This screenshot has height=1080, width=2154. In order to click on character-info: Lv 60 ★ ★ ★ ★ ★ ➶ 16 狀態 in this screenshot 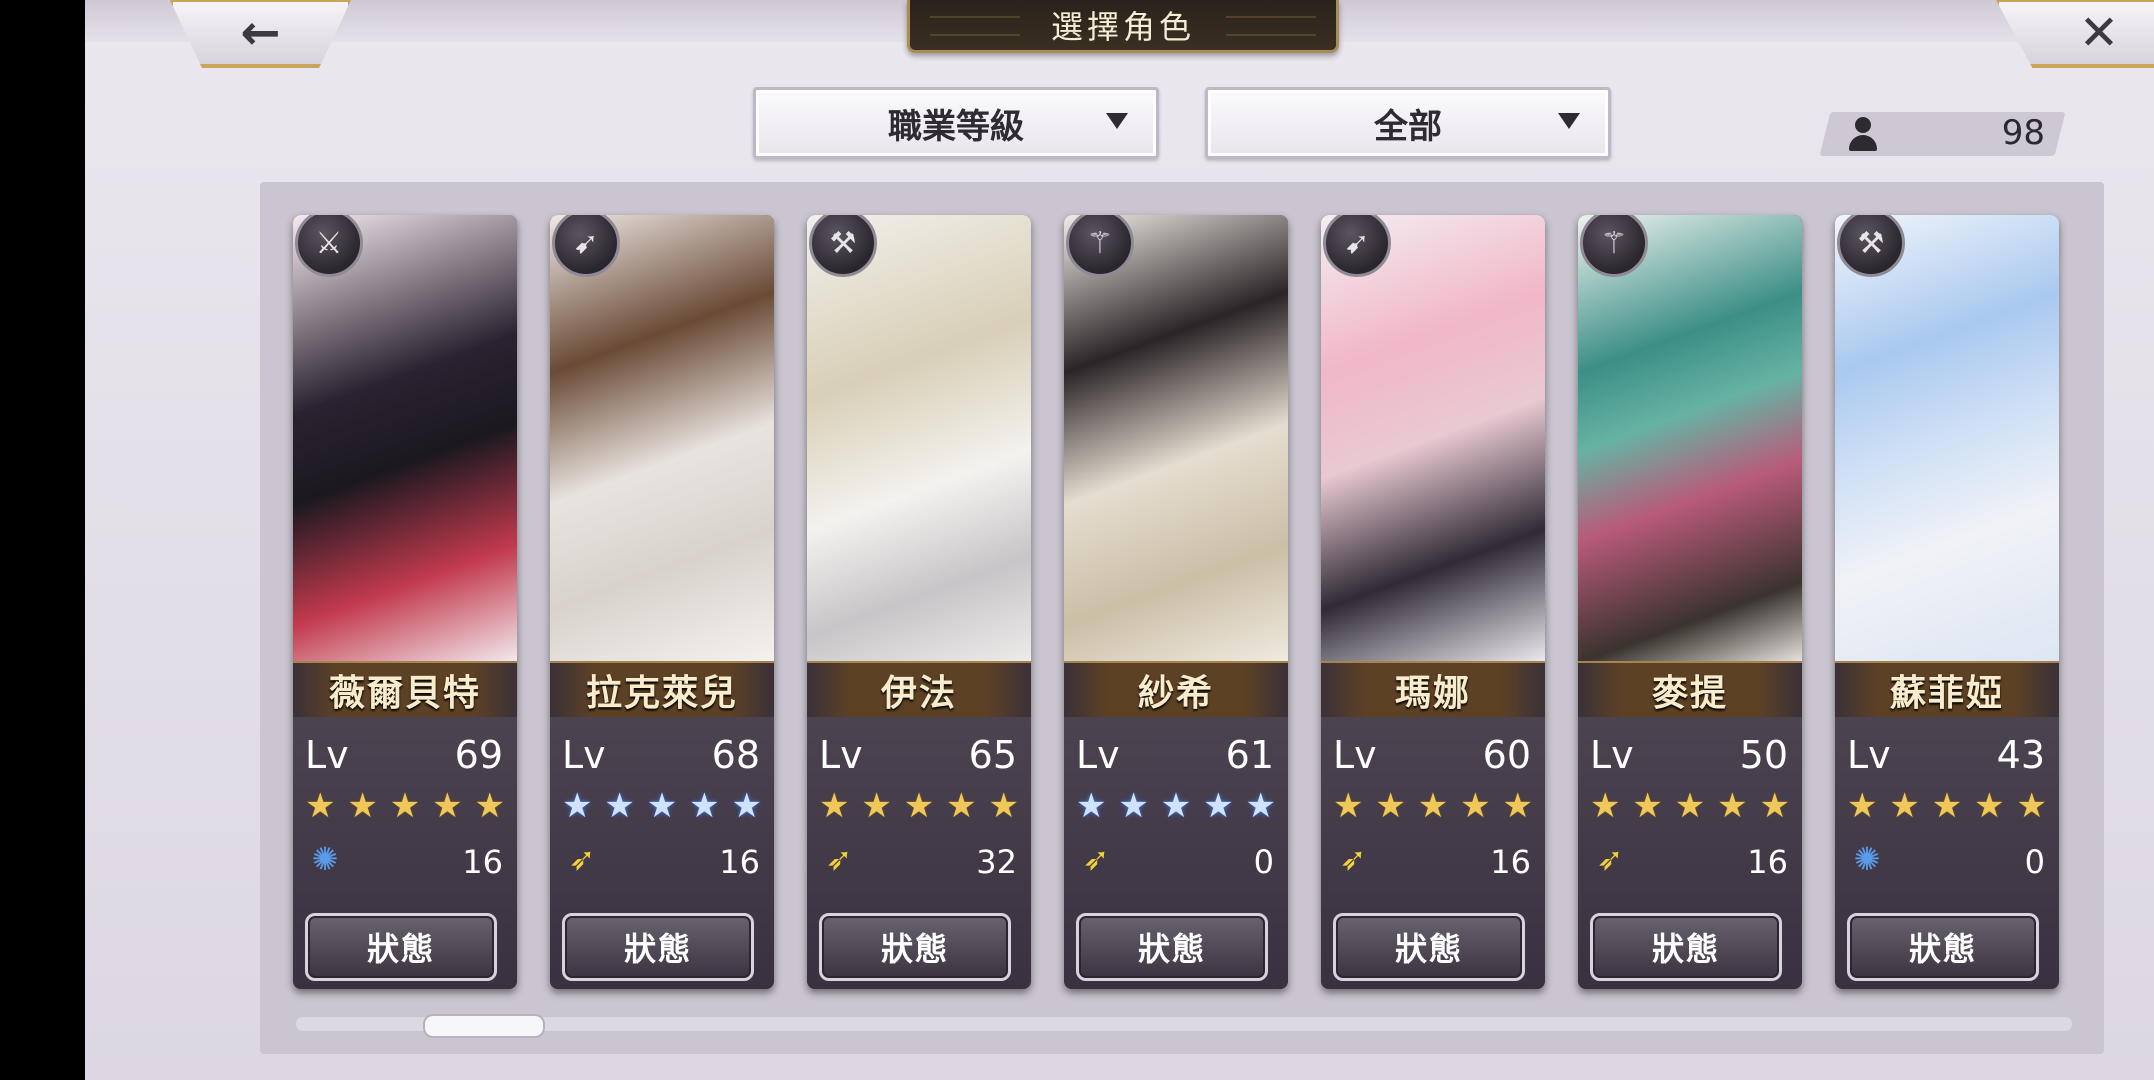, I will do `click(1433, 853)`.